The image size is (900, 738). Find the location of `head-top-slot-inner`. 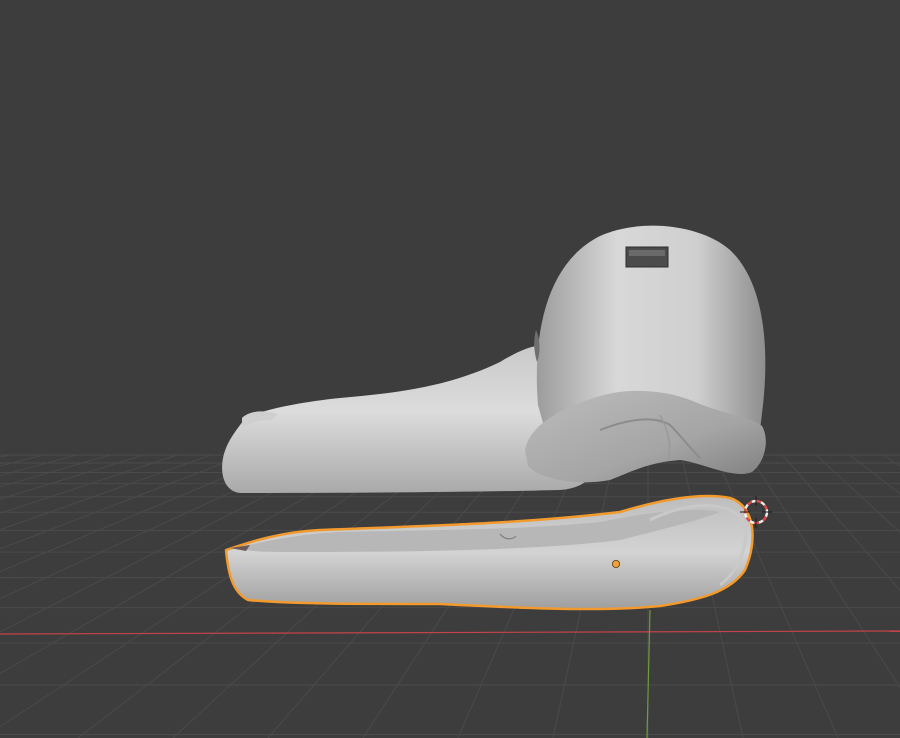

head-top-slot-inner is located at coordinates (647, 253).